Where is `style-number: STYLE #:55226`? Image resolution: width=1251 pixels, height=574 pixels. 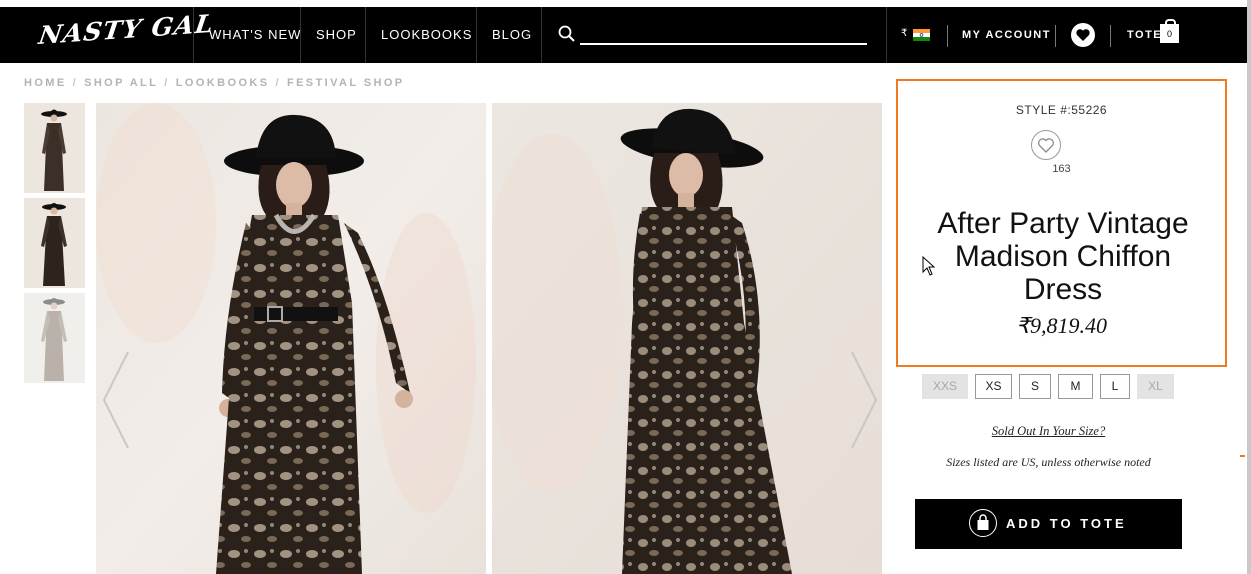 style-number: STYLE #:55226 is located at coordinates (1061, 110).